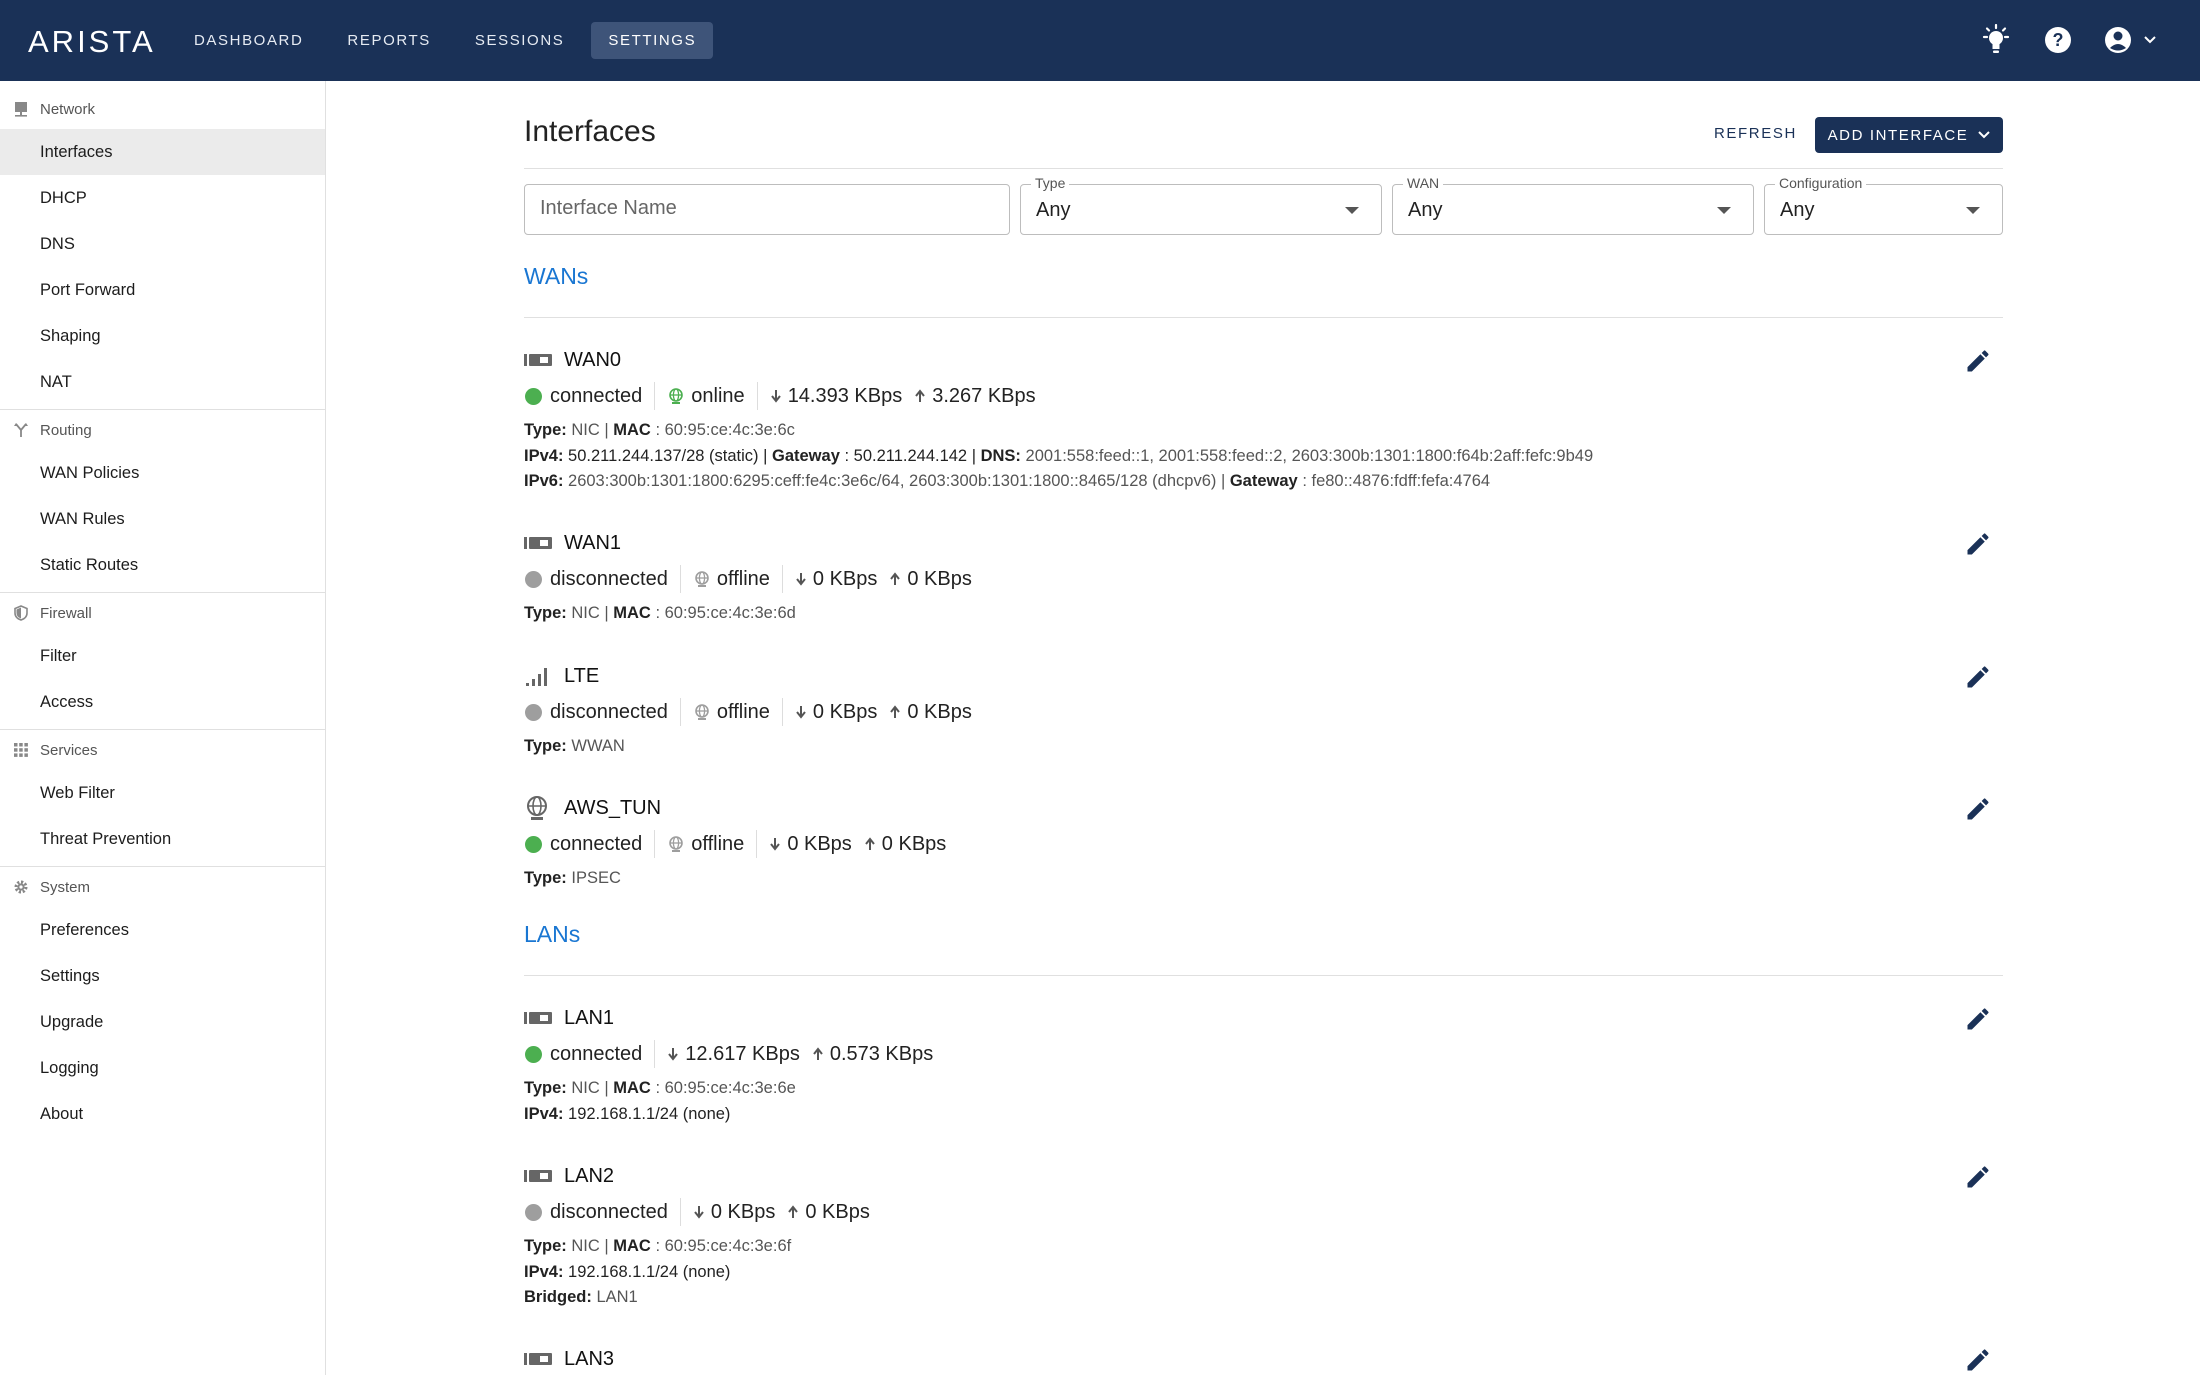  What do you see at coordinates (162, 656) in the screenshot?
I see `sidebar-item-filter: Filter` at bounding box center [162, 656].